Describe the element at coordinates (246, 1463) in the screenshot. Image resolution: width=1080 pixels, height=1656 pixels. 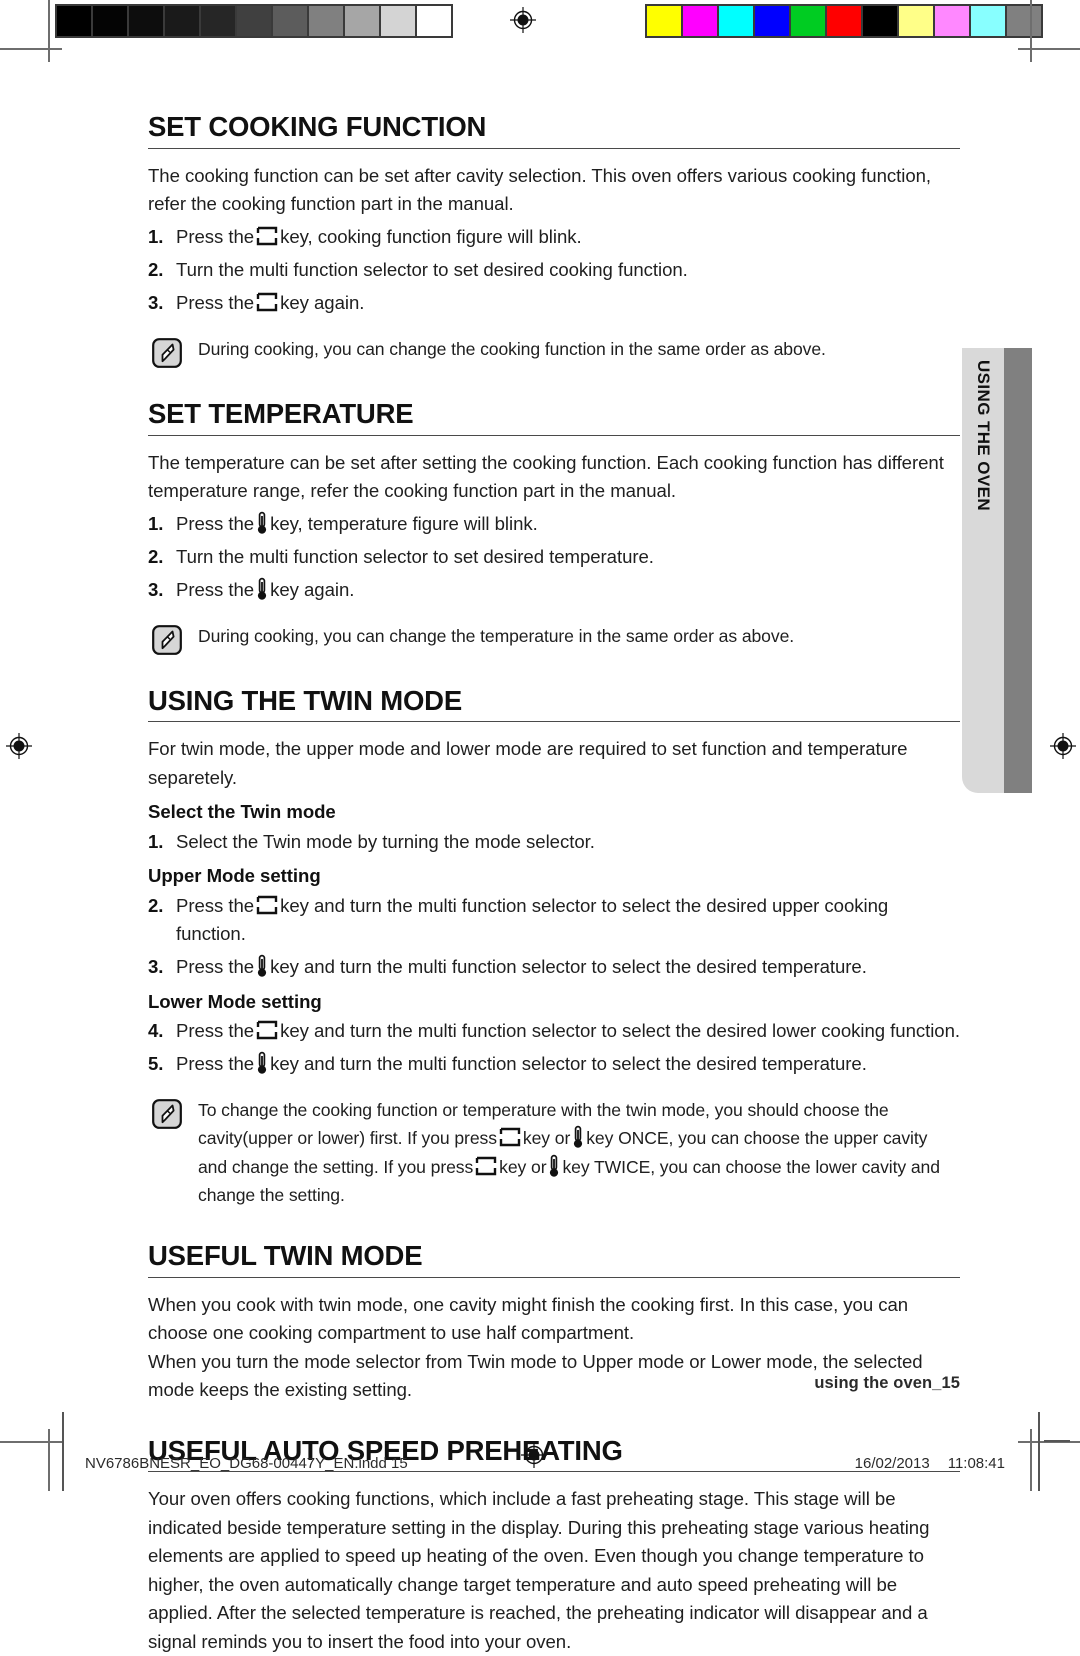
I see `imprint-filename: NV6786BNESR_EO_DG68-00447Y_EN.indd 15` at that location.